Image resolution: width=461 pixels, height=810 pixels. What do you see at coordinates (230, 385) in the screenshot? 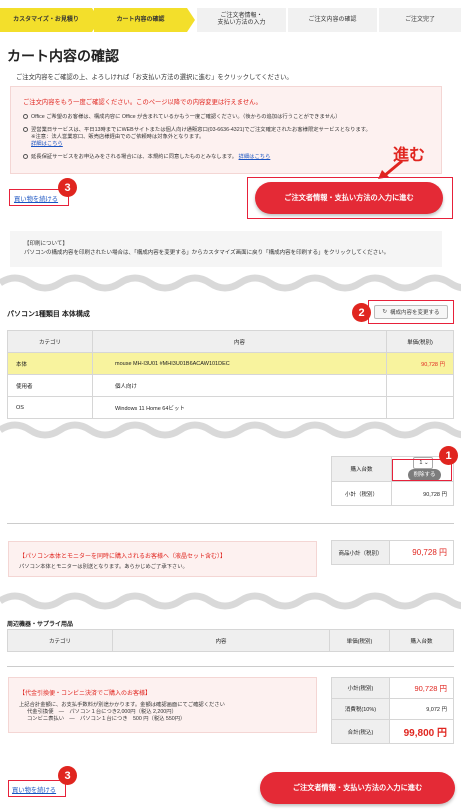
I see `table-row: 使用者 個人向け` at bounding box center [230, 385].